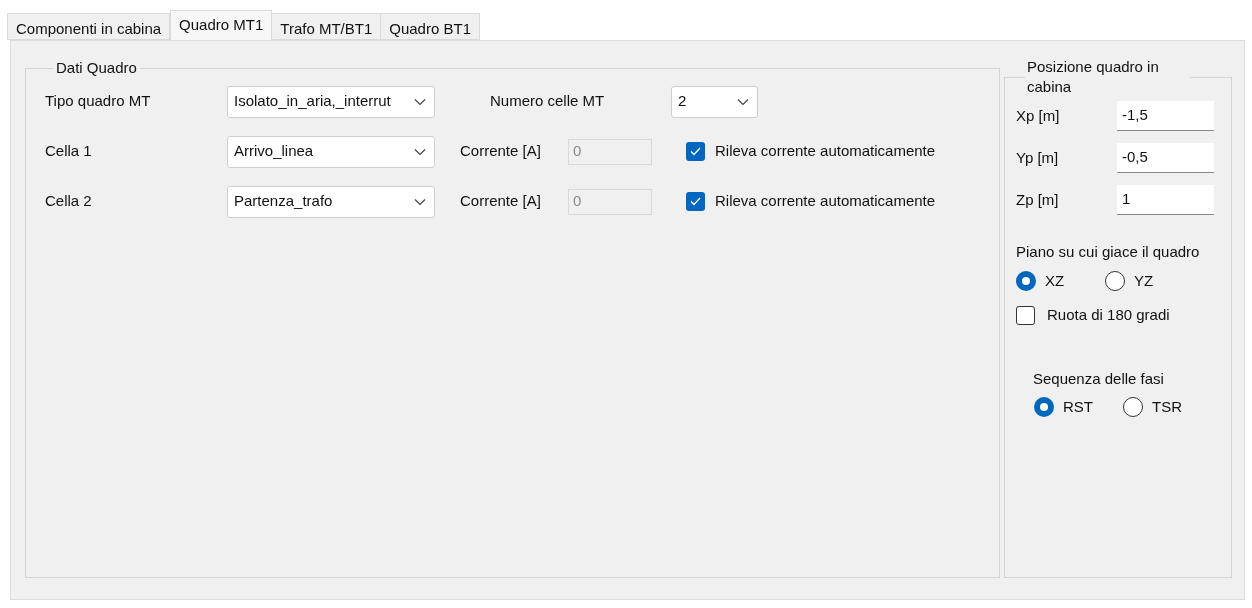 Image resolution: width=1252 pixels, height=608 pixels. Describe the element at coordinates (548, 101) in the screenshot. I see `field-label: Numero celle MT` at that location.